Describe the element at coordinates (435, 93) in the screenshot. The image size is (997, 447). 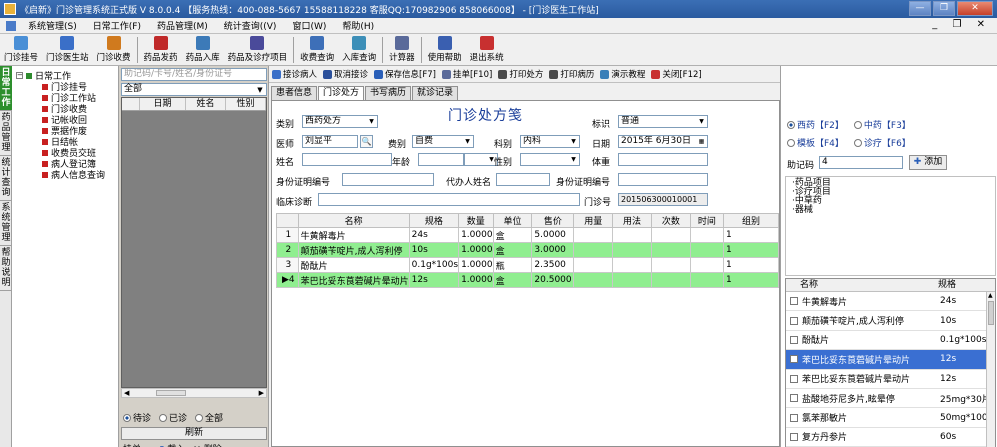
I see `tab-3: 就诊记录` at that location.